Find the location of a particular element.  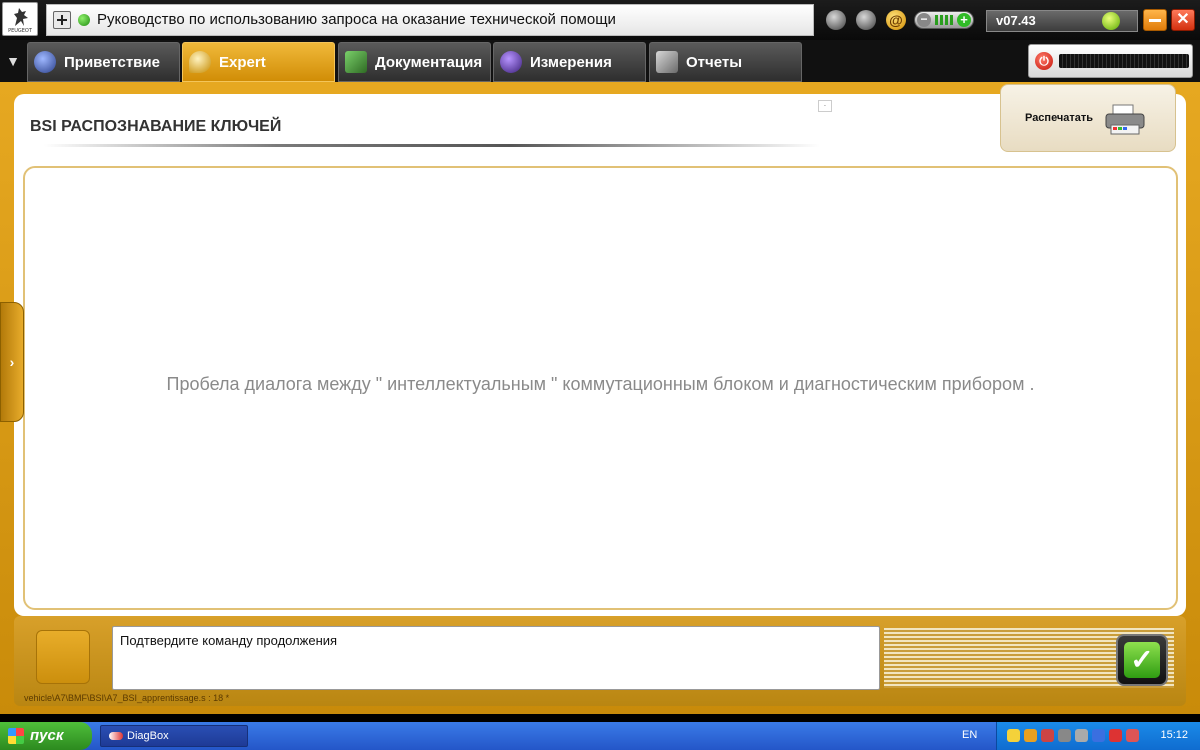

side-panel-toggle-chevron-right-icon: › is located at coordinates (12, 362).